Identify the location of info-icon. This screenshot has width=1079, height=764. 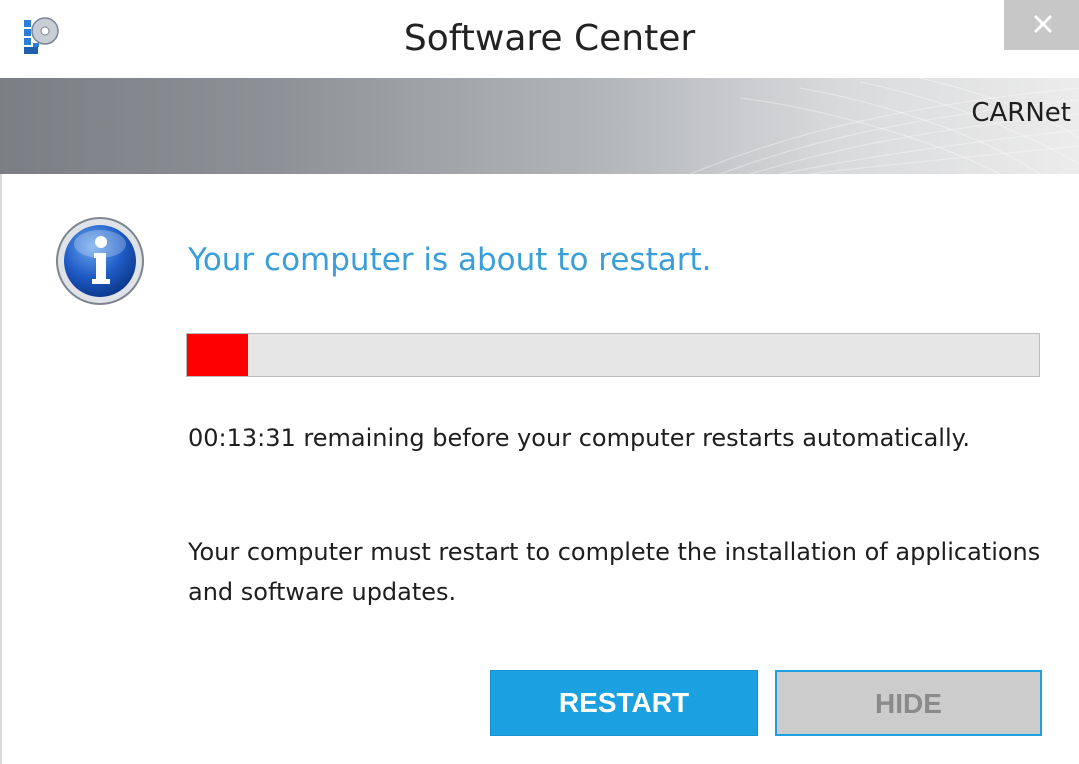
(100, 261).